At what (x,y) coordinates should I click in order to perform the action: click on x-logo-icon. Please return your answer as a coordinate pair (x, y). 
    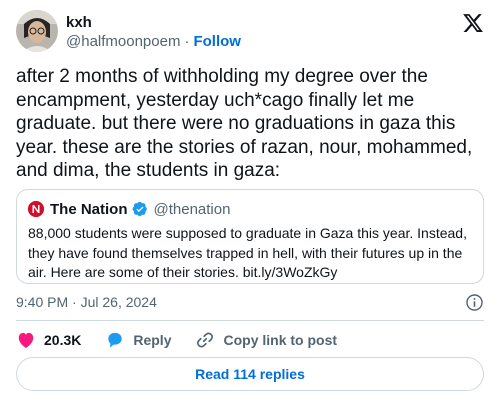
    Looking at the image, I should click on (473, 23).